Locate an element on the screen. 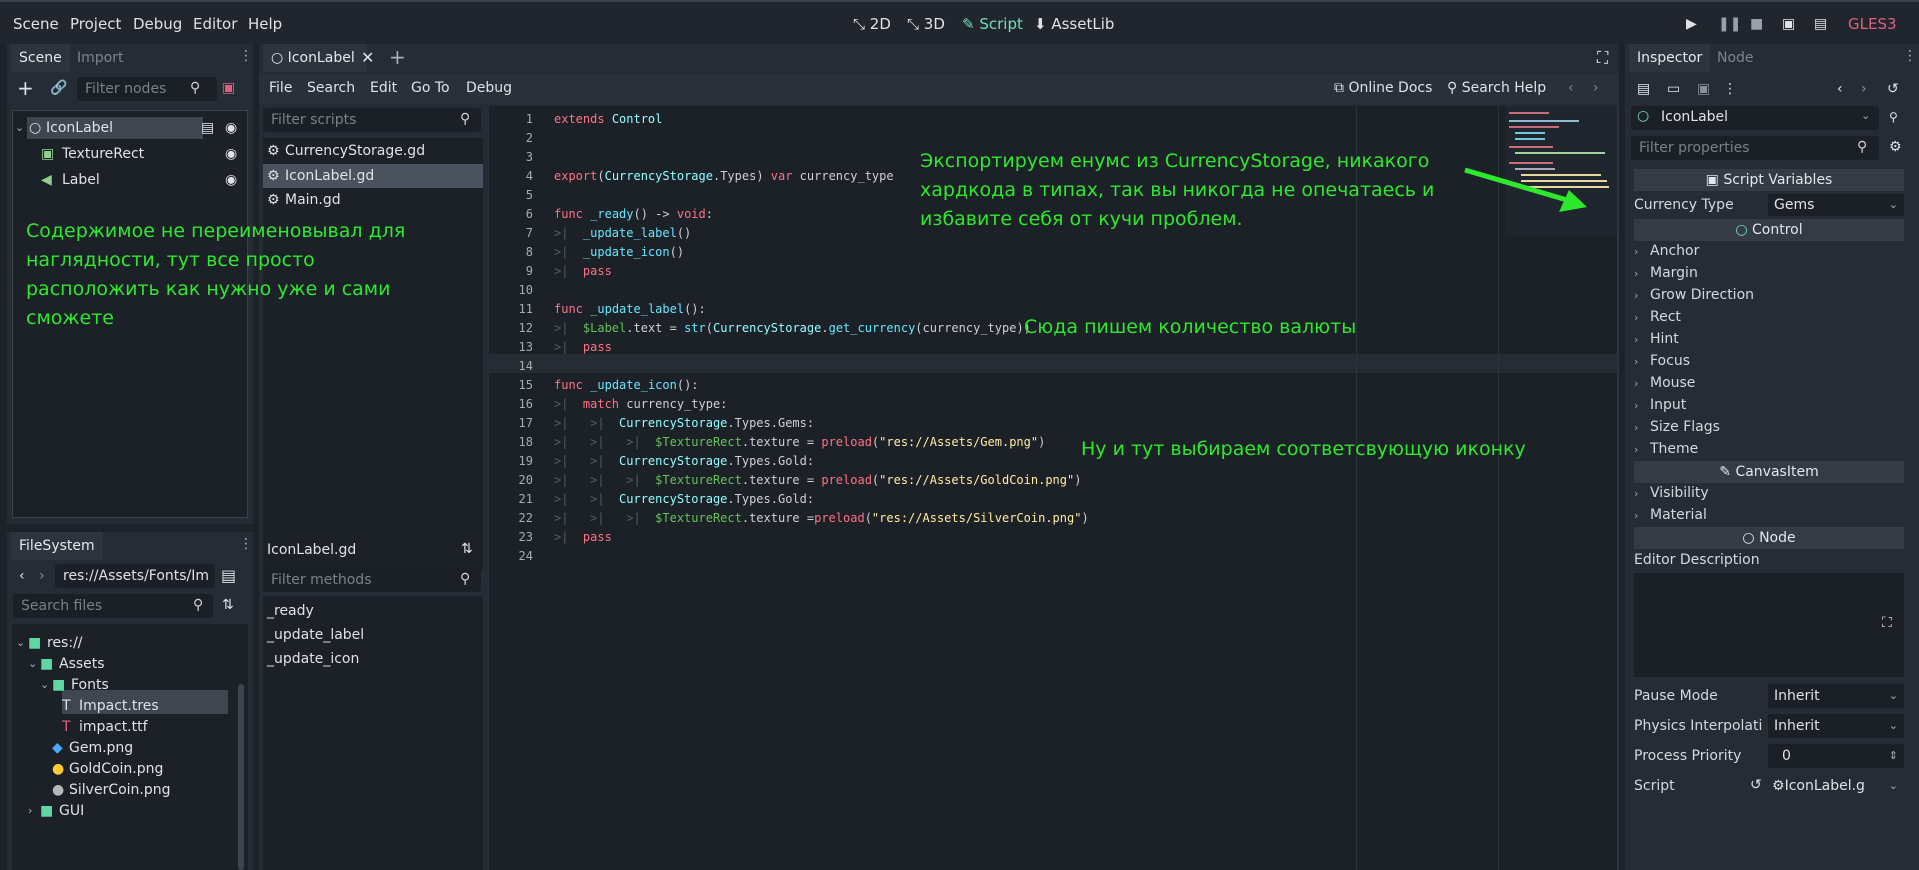  mode-3d: ⤡ 3D is located at coordinates (926, 24).